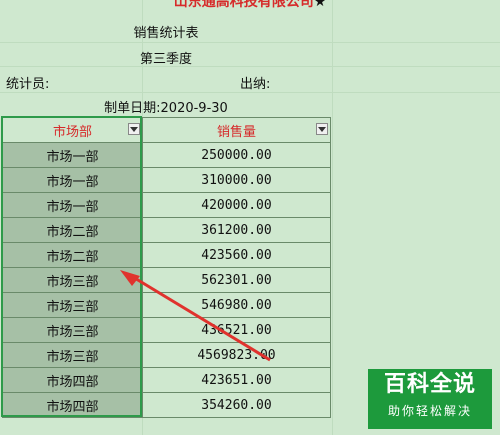  I want to click on date-label: 制单日期:2020-9-30, so click(166, 108).